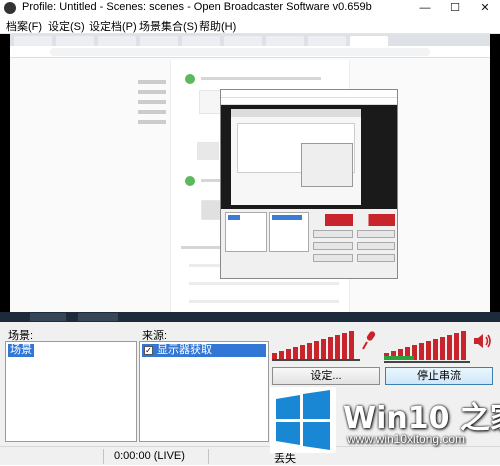 This screenshot has height=466, width=500. Describe the element at coordinates (250, 25) in the screenshot. I see `menu-bar: 档案(F) 设定(S) 设定档(P) 场景集合(S) 帮助(H)` at that location.